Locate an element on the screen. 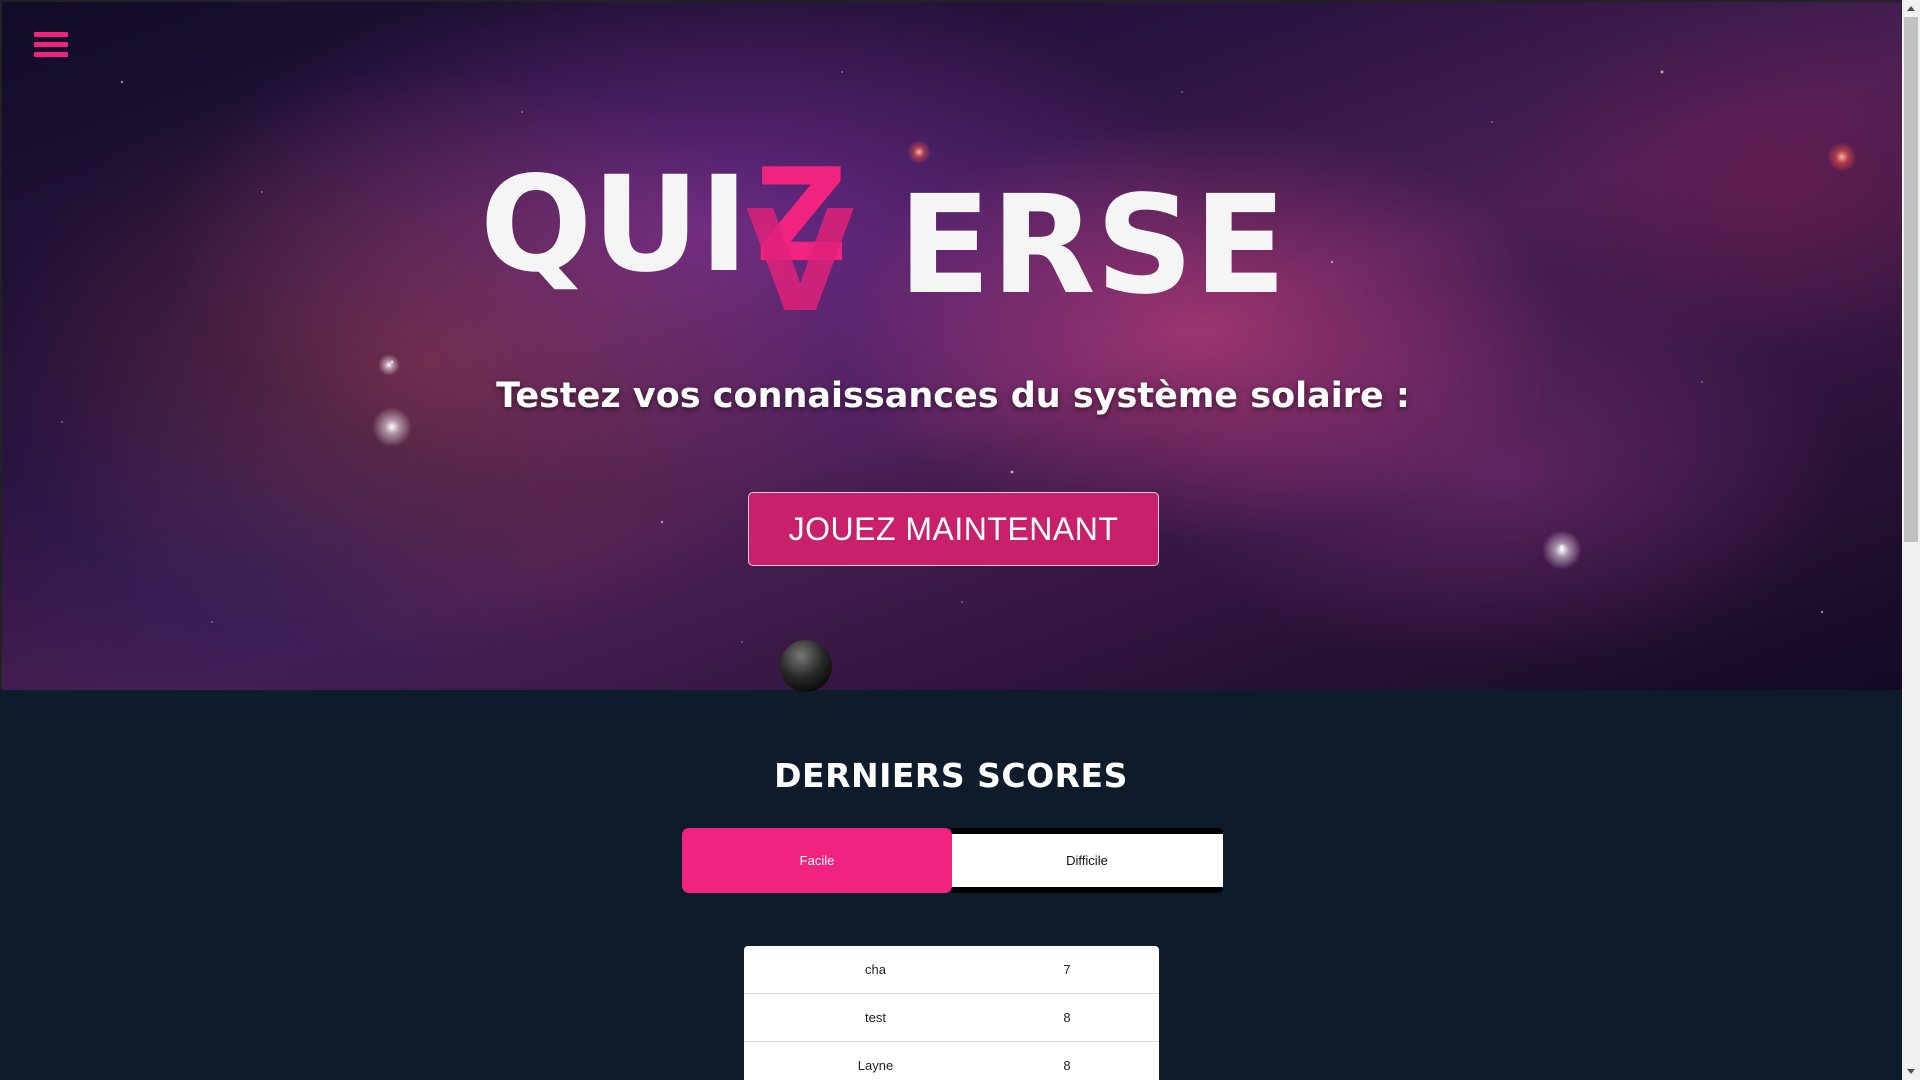 This screenshot has width=1920, height=1080. scroll-down-arrow-icon is located at coordinates (1911, 1071).